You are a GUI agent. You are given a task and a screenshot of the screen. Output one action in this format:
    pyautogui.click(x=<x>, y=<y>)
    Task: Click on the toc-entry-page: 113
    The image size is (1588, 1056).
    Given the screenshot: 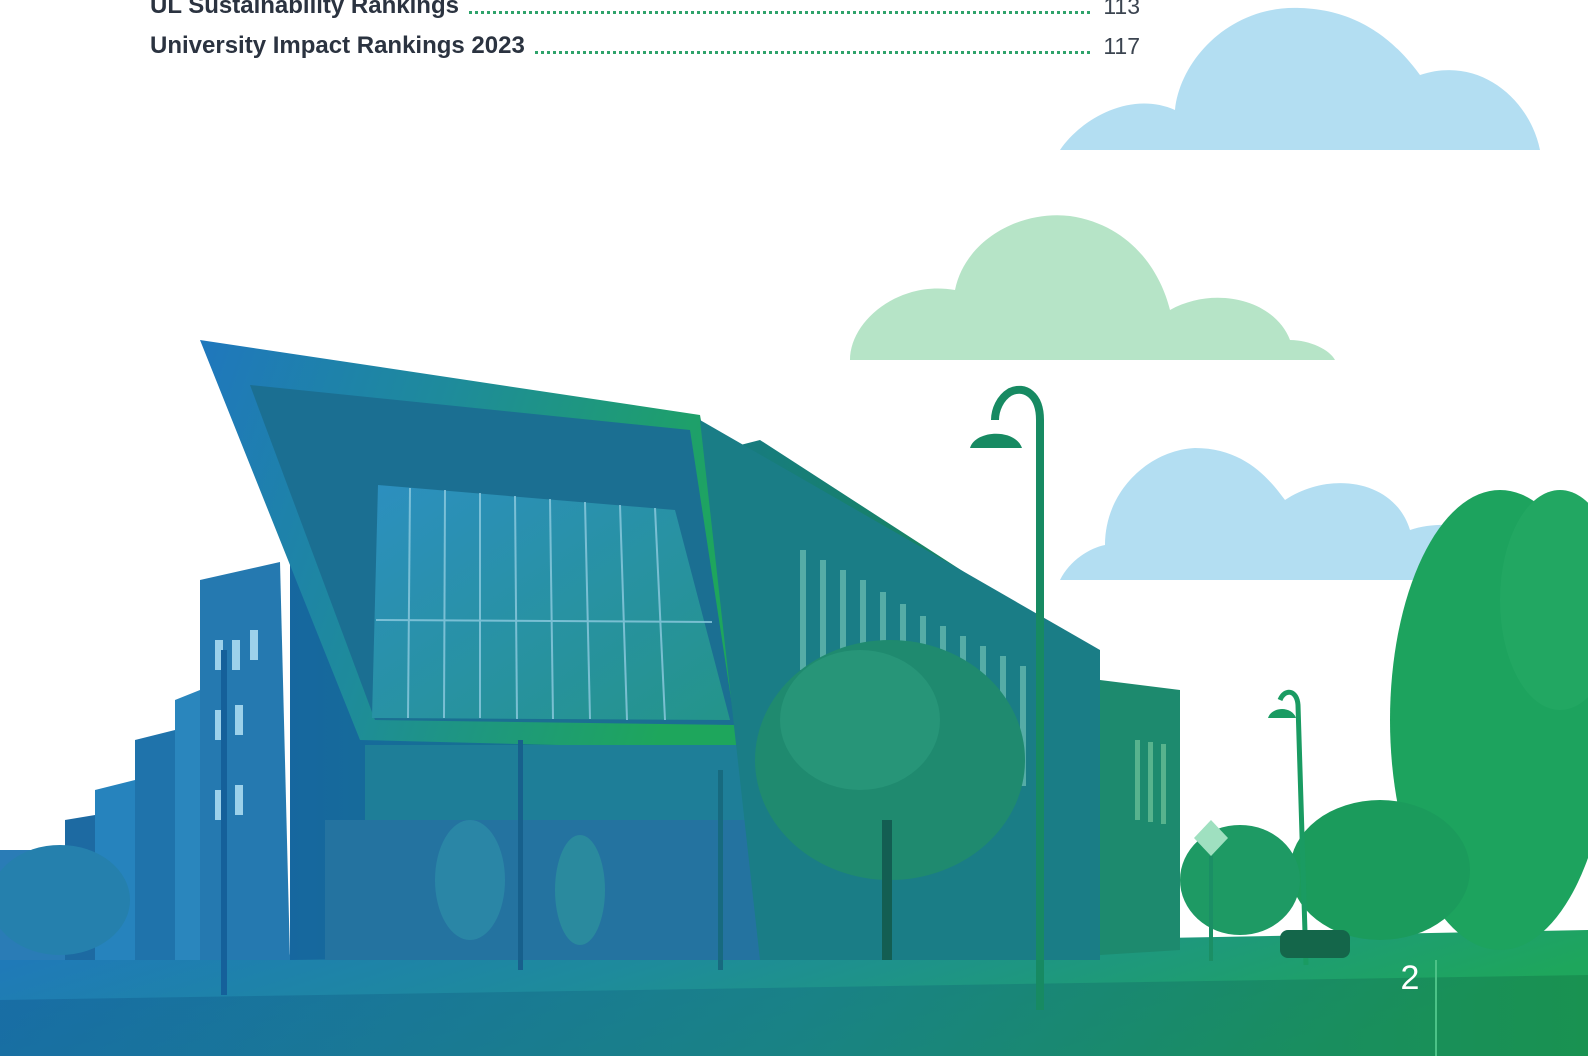 What is the action you would take?
    pyautogui.click(x=1115, y=10)
    